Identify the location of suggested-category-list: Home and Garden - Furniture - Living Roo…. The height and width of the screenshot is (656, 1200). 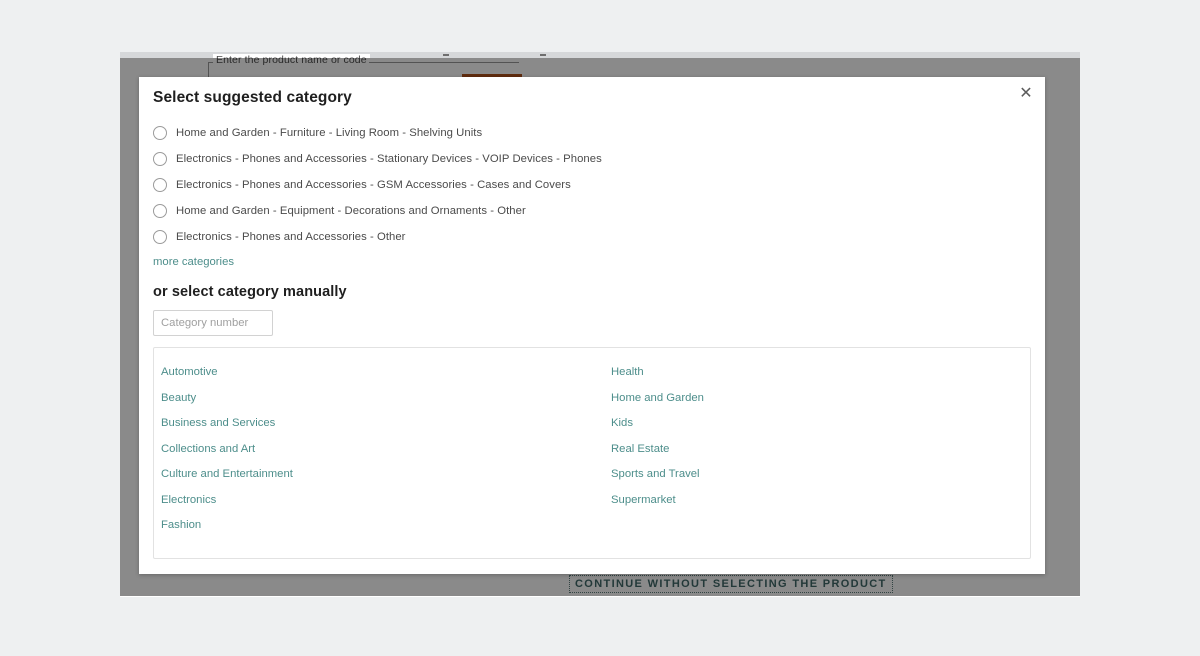
(592, 185).